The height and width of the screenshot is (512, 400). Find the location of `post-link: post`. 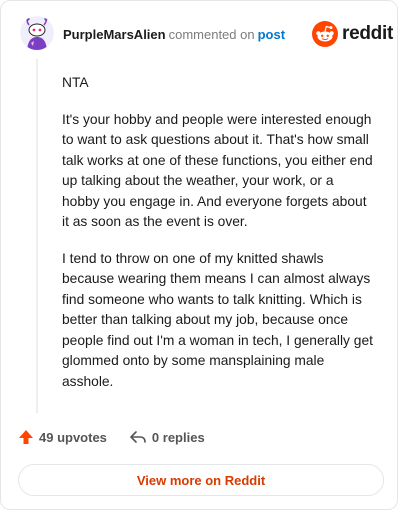

post-link: post is located at coordinates (271, 34).